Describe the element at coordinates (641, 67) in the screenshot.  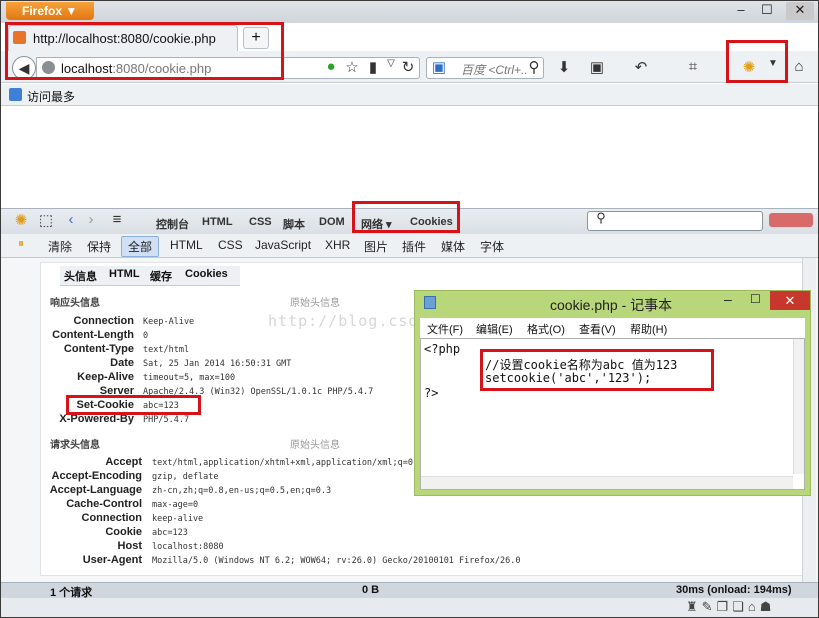
I see `undo-icon: ↶` at that location.